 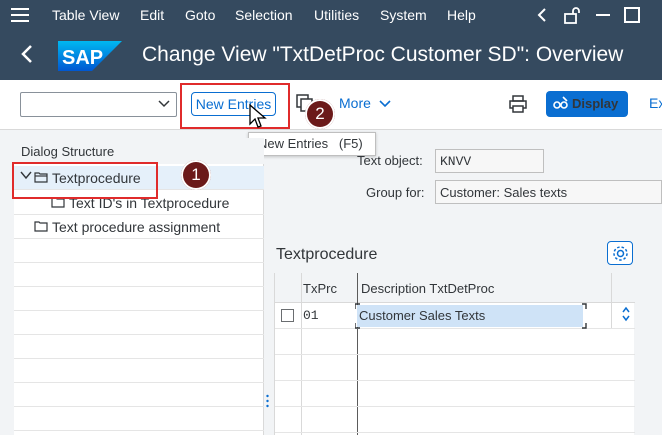 I want to click on display-button: Display, so click(x=587, y=104).